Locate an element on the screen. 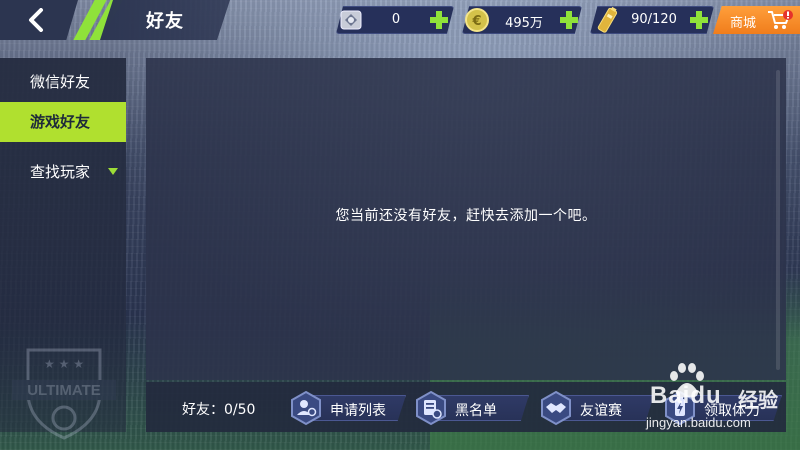  handshake-icon is located at coordinates (556, 408).